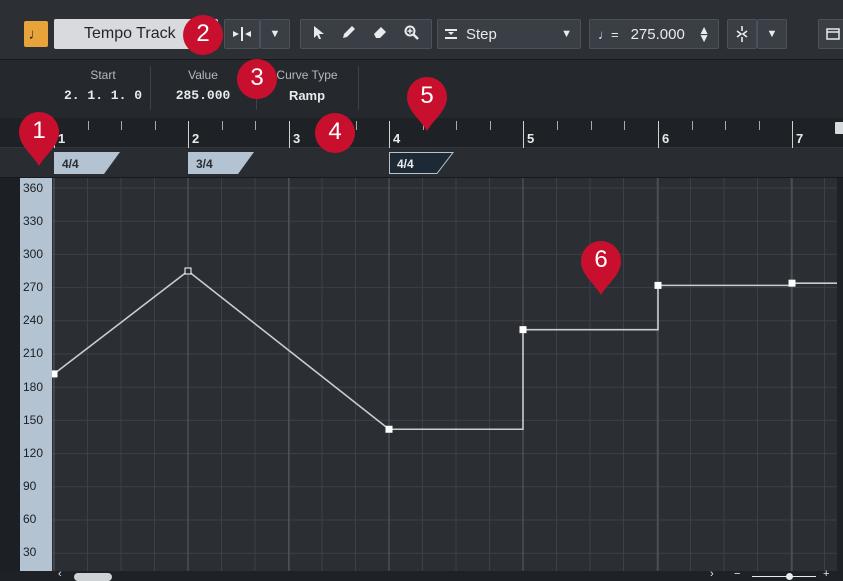 Image resolution: width=843 pixels, height=581 pixels. What do you see at coordinates (601, 259) in the screenshot?
I see `callout-number: 6` at bounding box center [601, 259].